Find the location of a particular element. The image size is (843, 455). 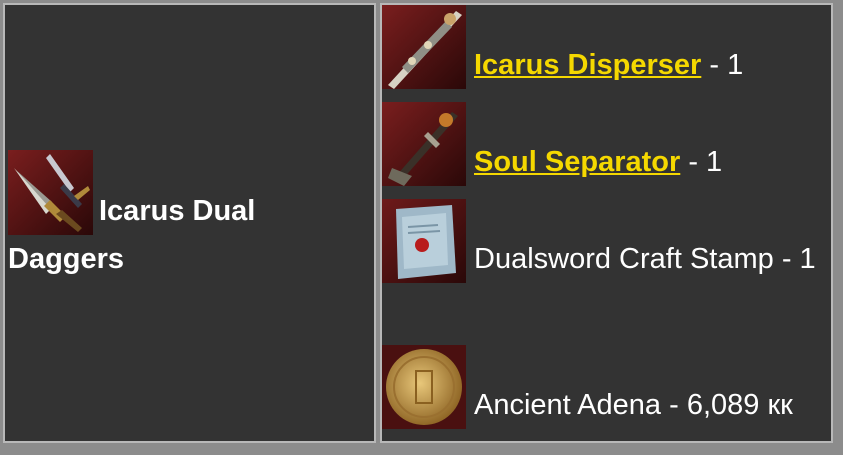

ingredient-name: Dualsword Craft Stamp is located at coordinates (624, 259).